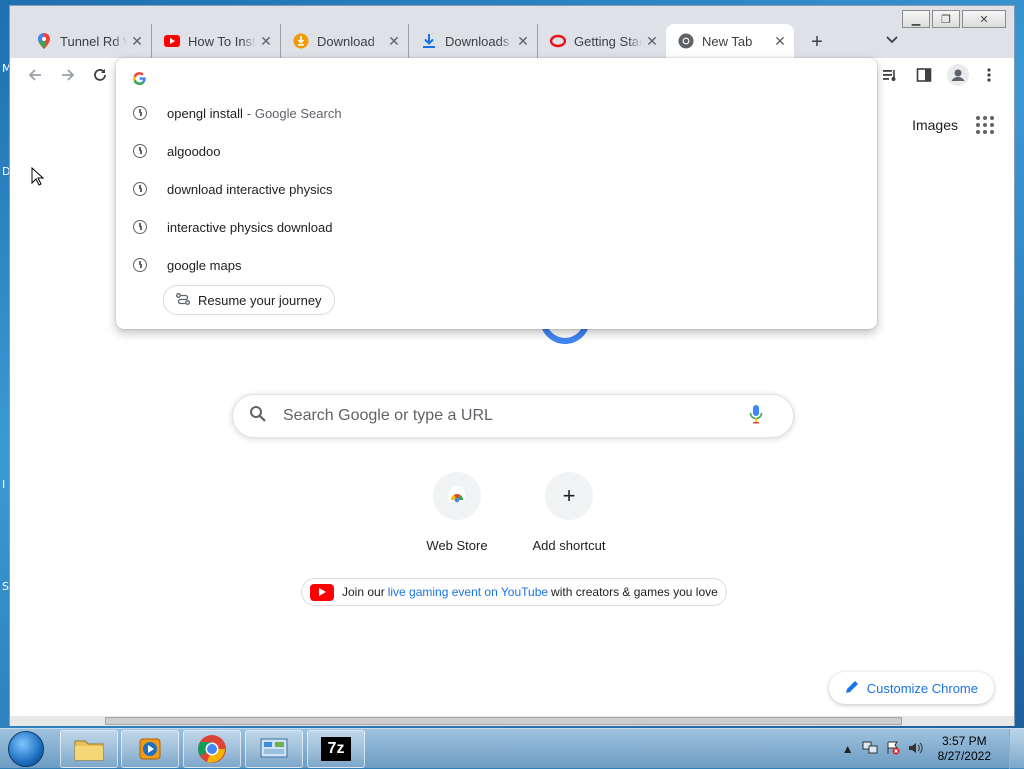 The image size is (1024, 769). I want to click on tab-search-chevron-icon, so click(892, 40).